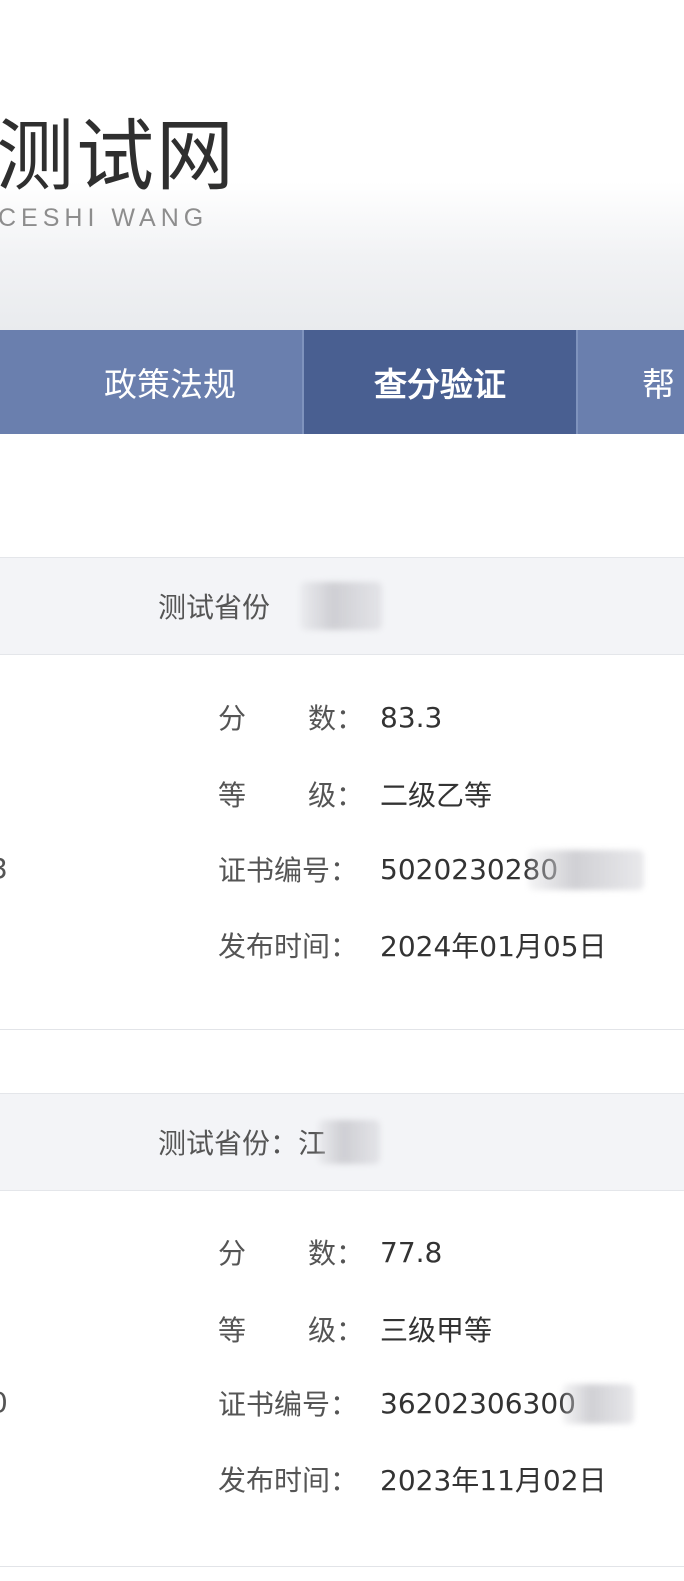 This screenshot has width=684, height=1581. I want to click on result-row-score: 分 数： 83.3, so click(342, 717).